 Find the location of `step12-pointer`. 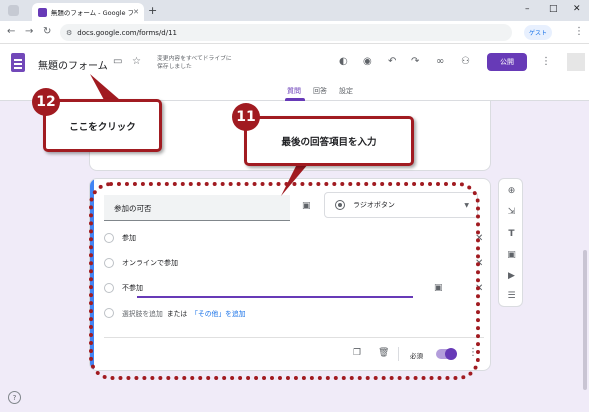

step12-pointer is located at coordinates (105, 87).